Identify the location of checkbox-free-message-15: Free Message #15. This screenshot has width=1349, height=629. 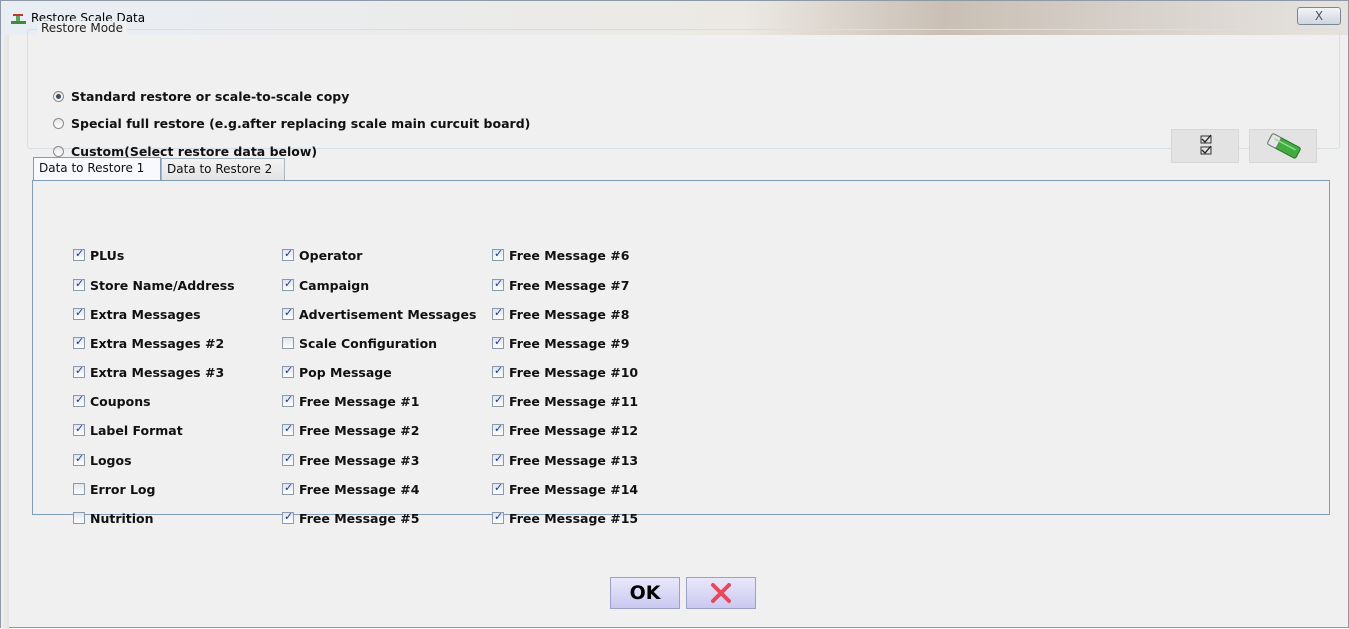
(565, 518).